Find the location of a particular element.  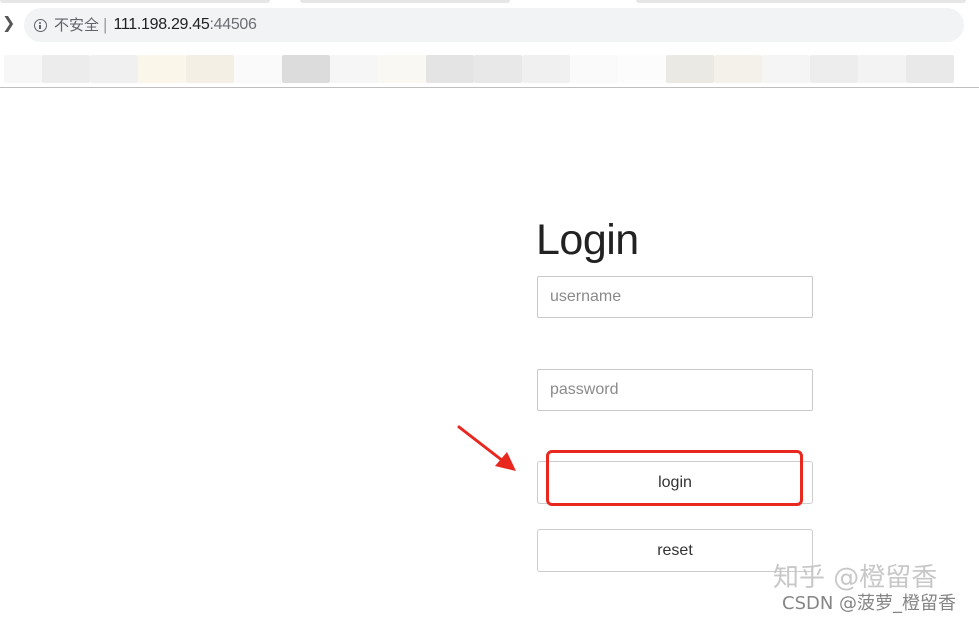

watermark-csdn: CSDN @菠萝_橙留香 is located at coordinates (869, 603).